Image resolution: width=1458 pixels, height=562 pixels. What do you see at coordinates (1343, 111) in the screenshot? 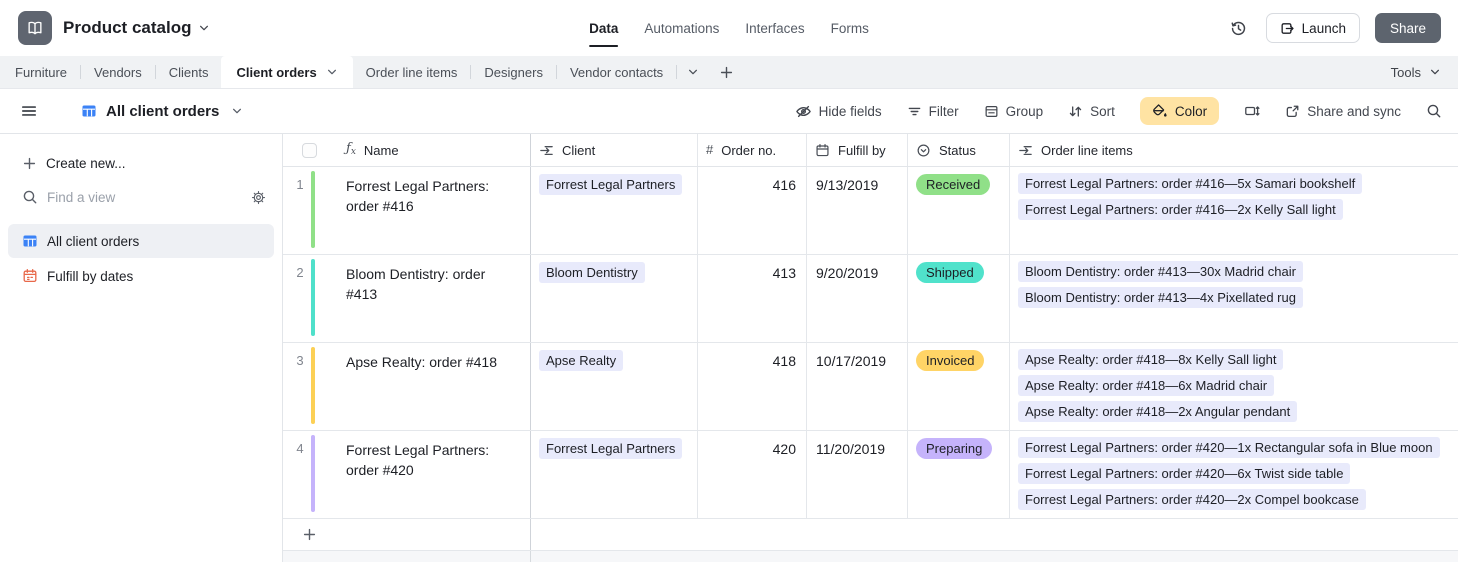
I see `share-and-sync-button: Share and sync` at bounding box center [1343, 111].